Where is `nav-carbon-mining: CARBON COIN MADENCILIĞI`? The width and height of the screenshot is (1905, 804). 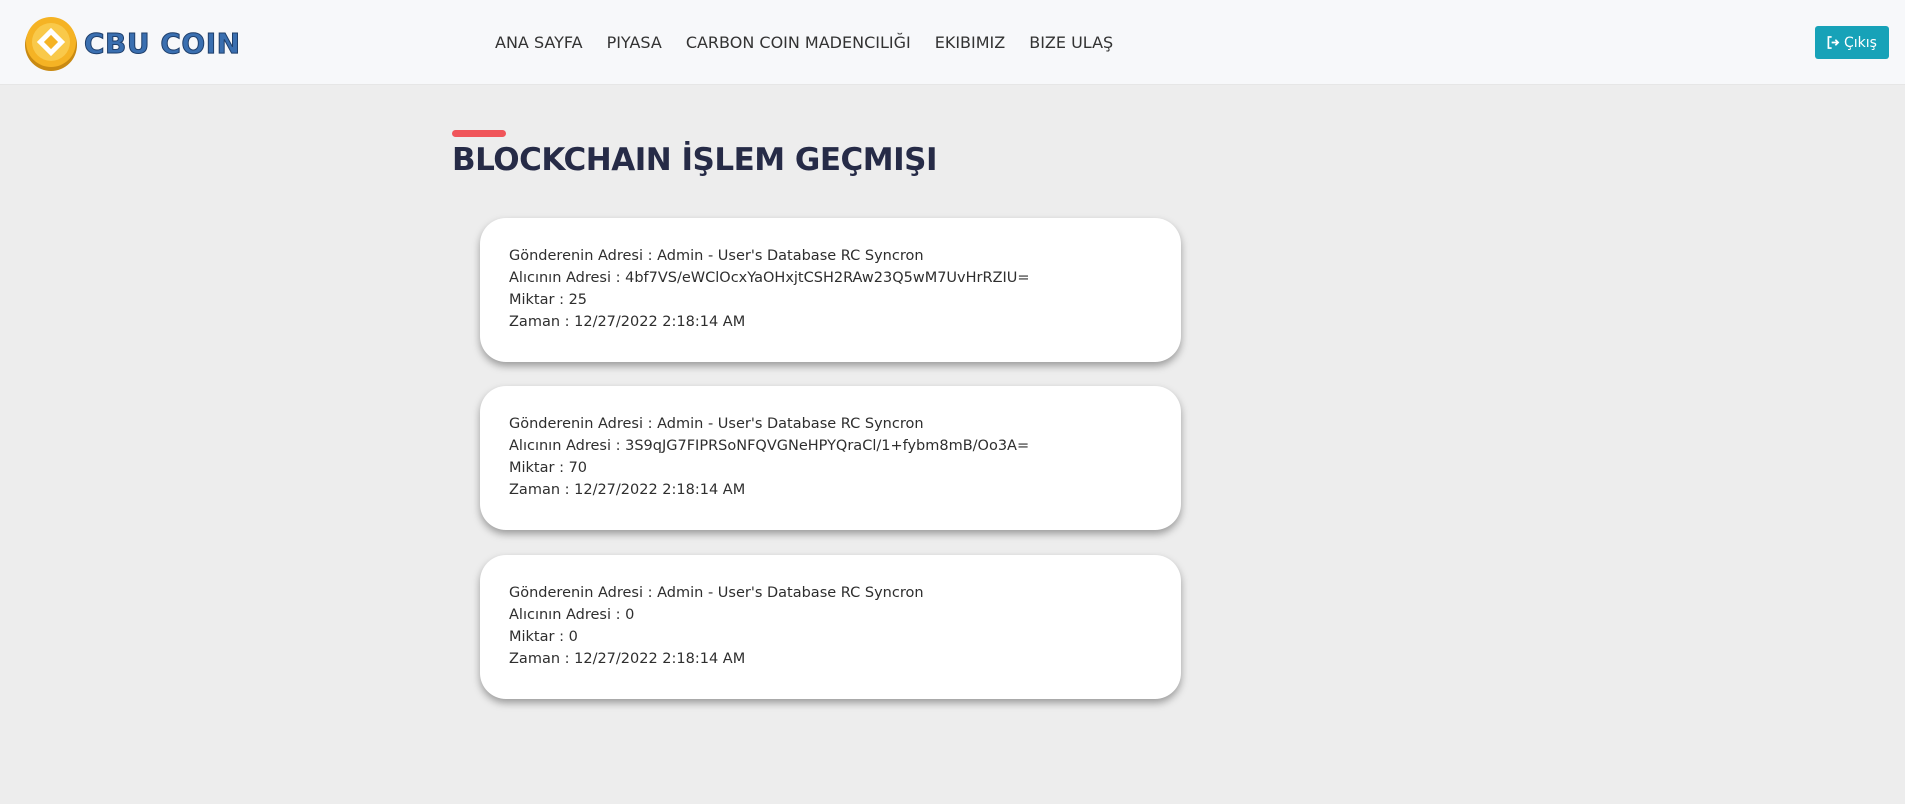 nav-carbon-mining: CARBON COIN MADENCILIĞI is located at coordinates (798, 42).